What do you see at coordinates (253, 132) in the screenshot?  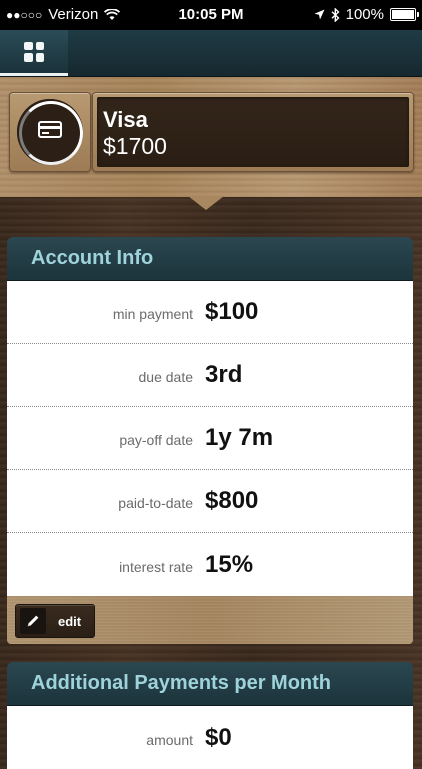 I see `card-name-panel: Visa $1700` at bounding box center [253, 132].